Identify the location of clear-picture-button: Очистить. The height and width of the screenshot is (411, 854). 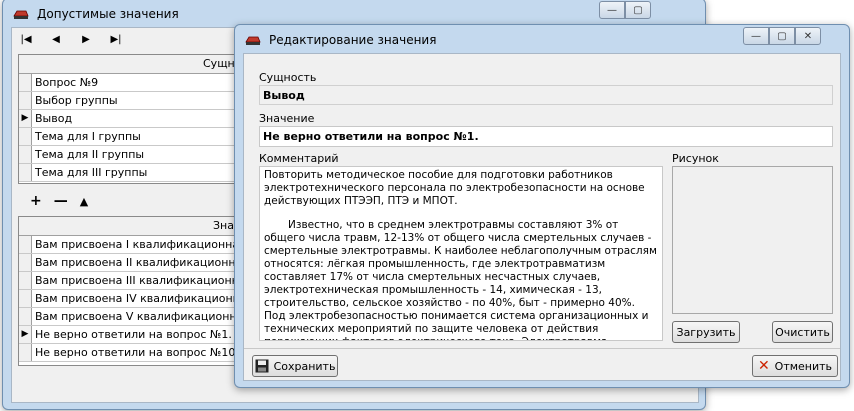
(802, 332).